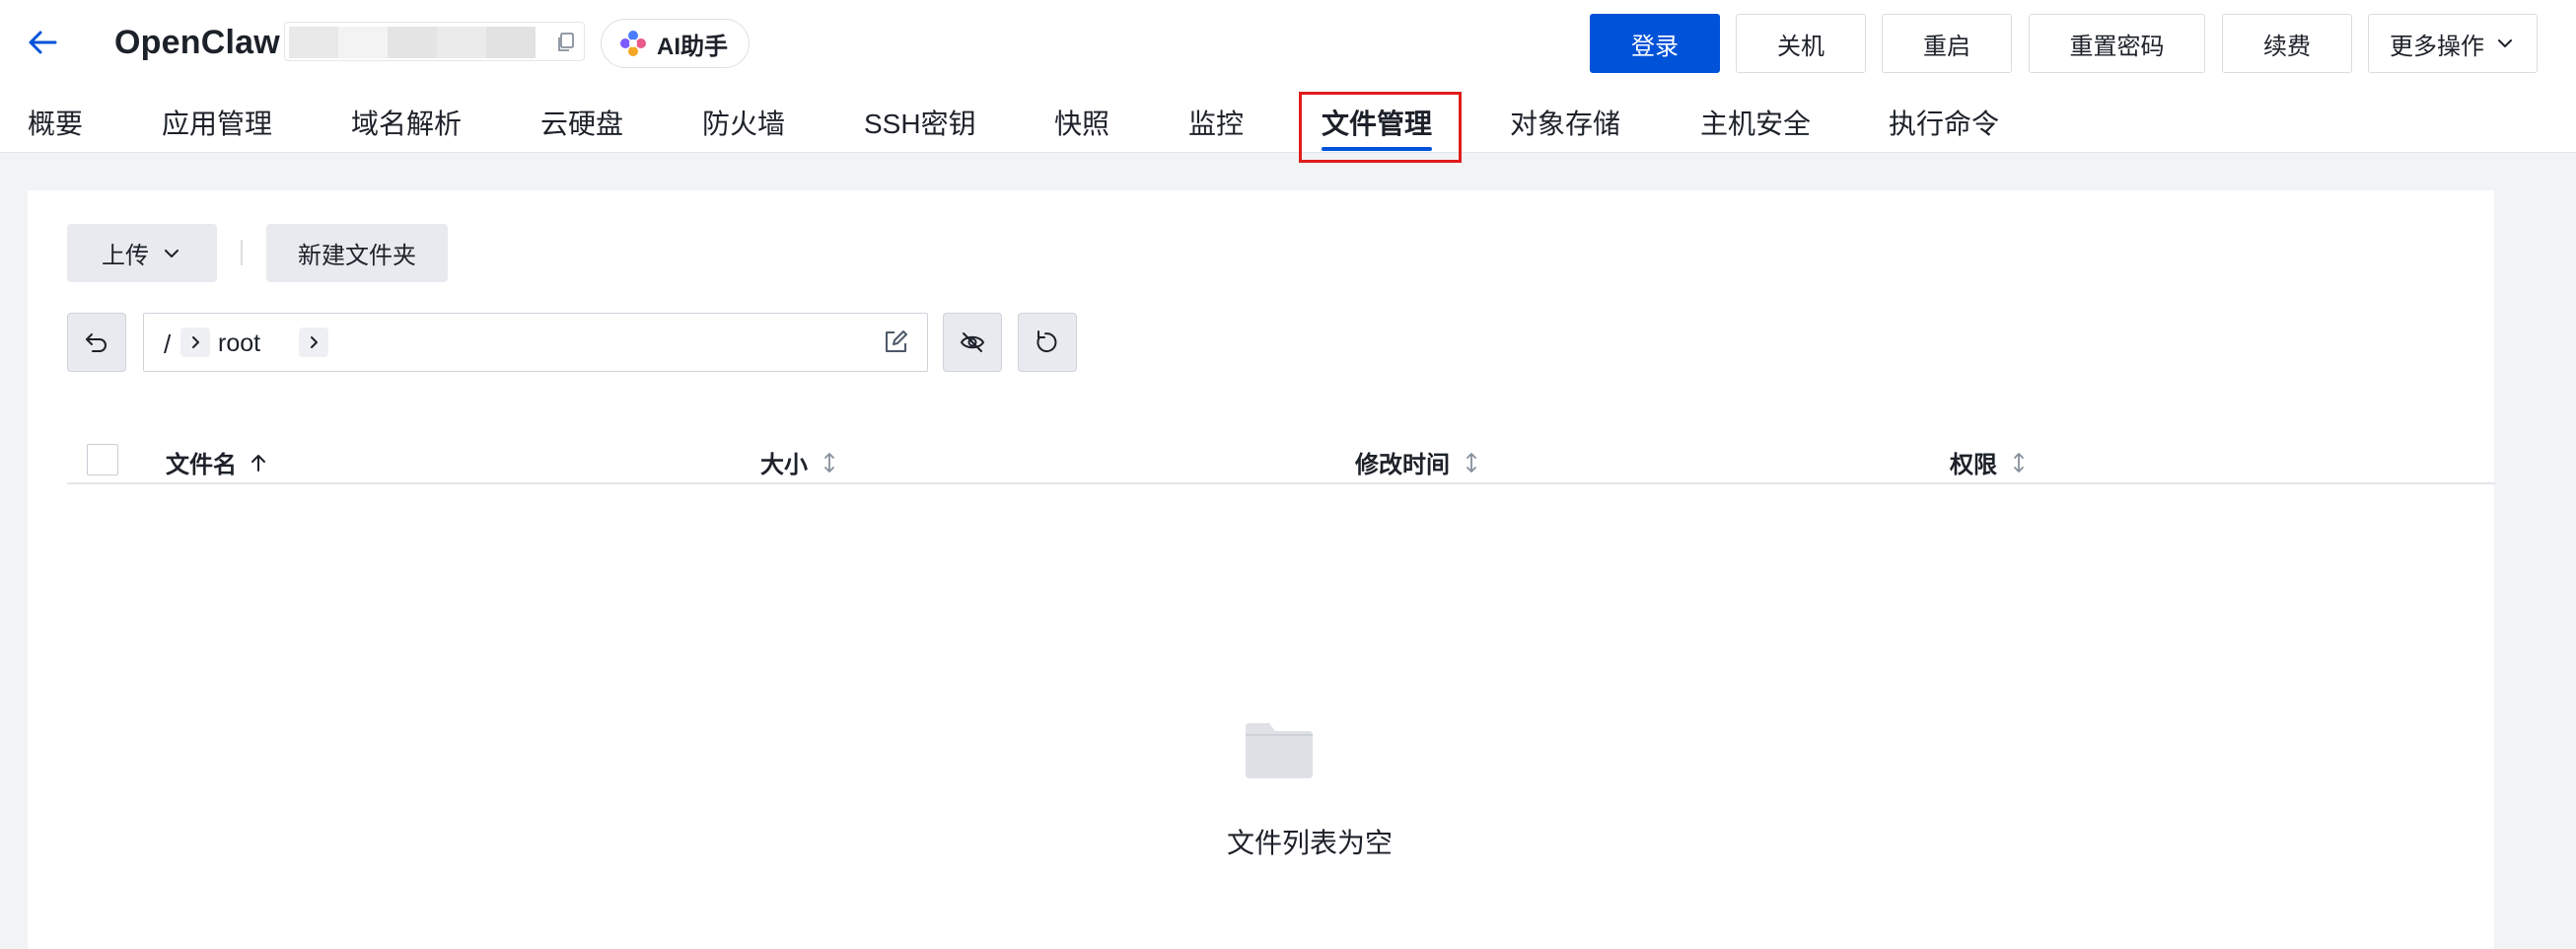  Describe the element at coordinates (1944, 123) in the screenshot. I see `tab-run-command: 执行命令` at that location.